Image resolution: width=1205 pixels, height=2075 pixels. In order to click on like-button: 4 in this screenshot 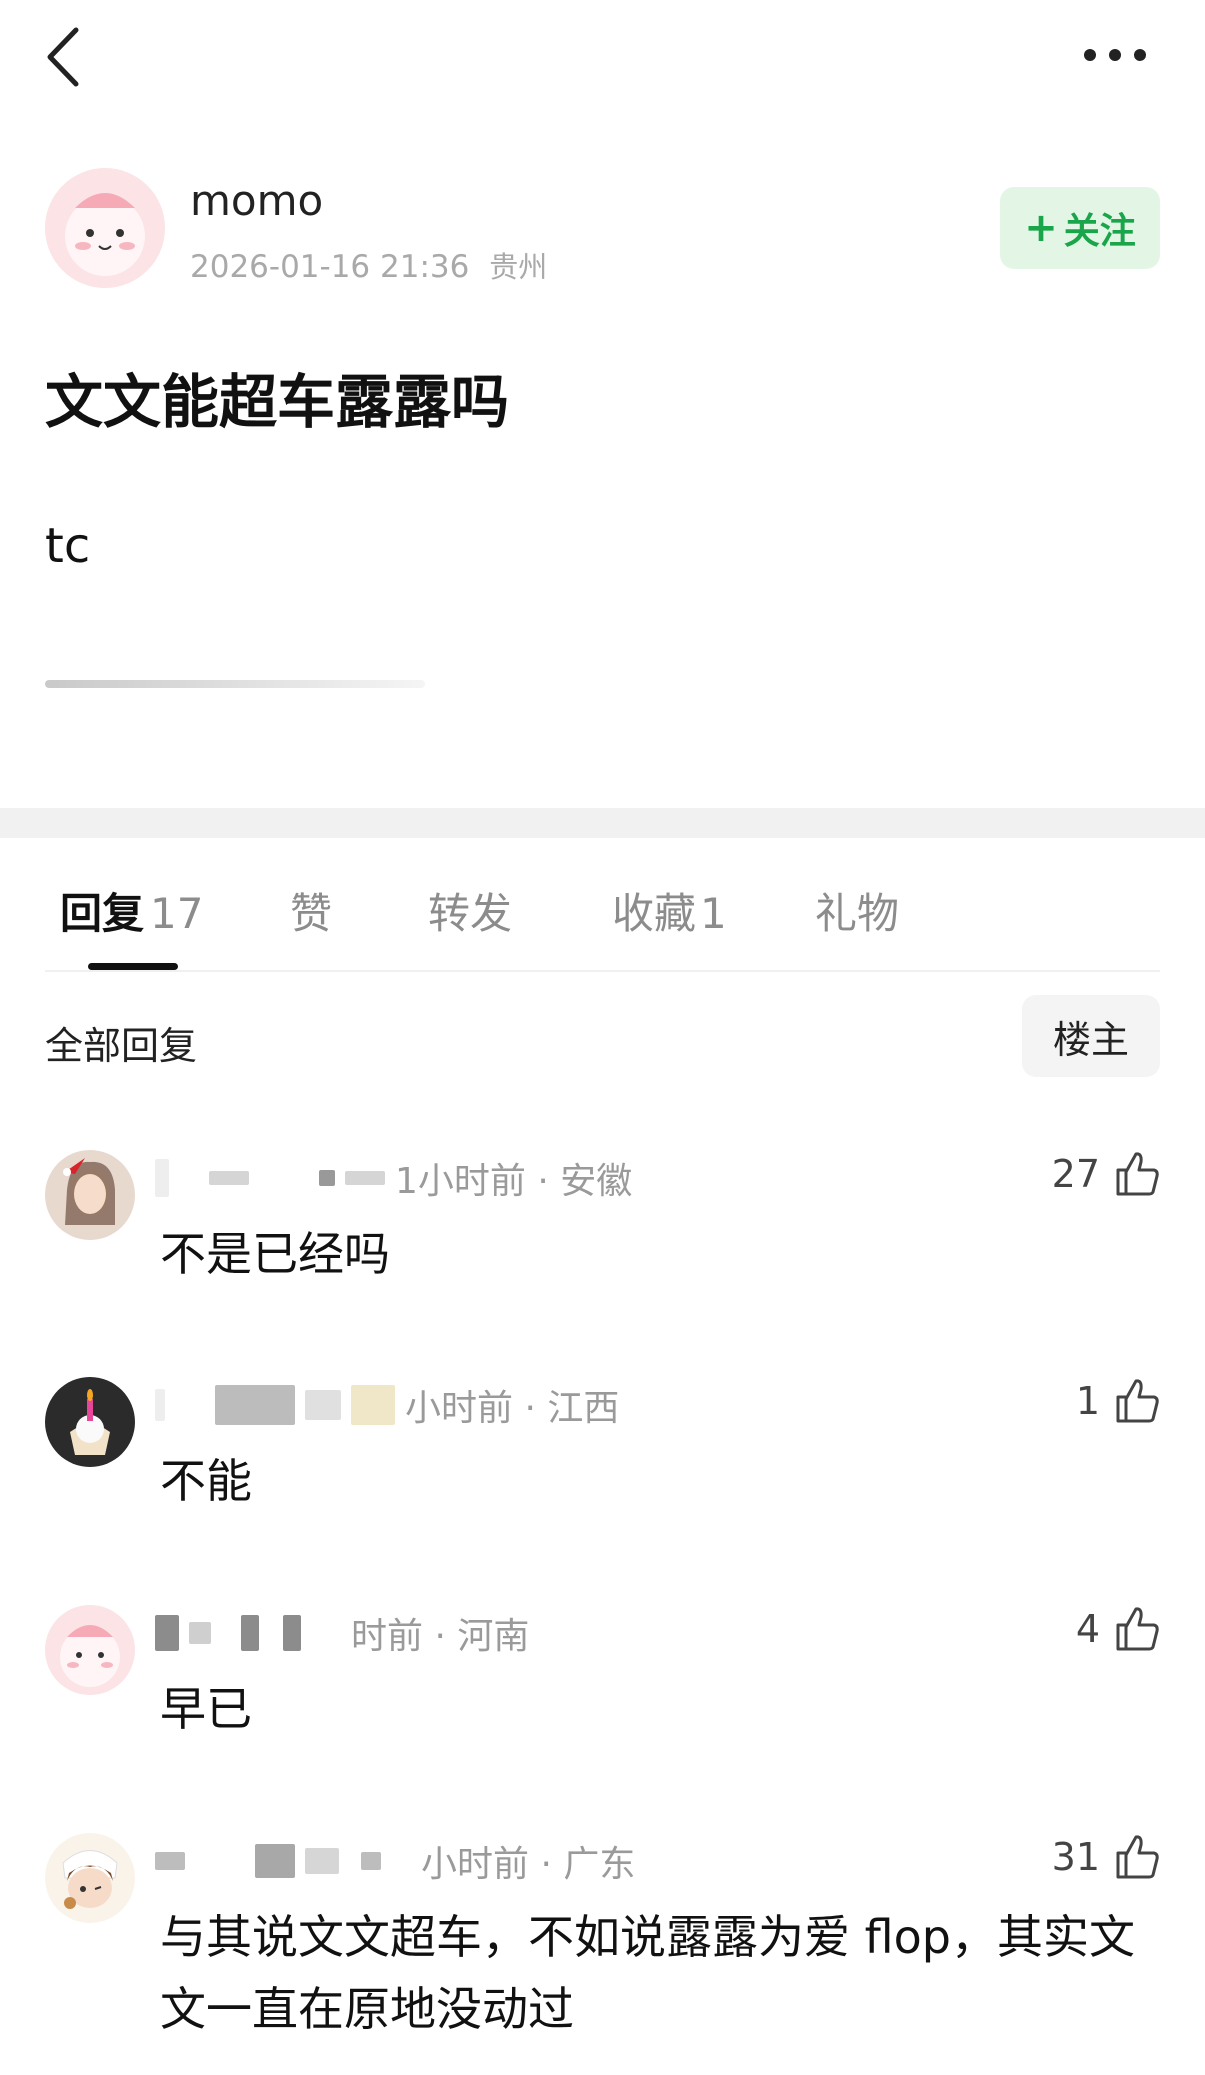, I will do `click(1118, 1629)`.